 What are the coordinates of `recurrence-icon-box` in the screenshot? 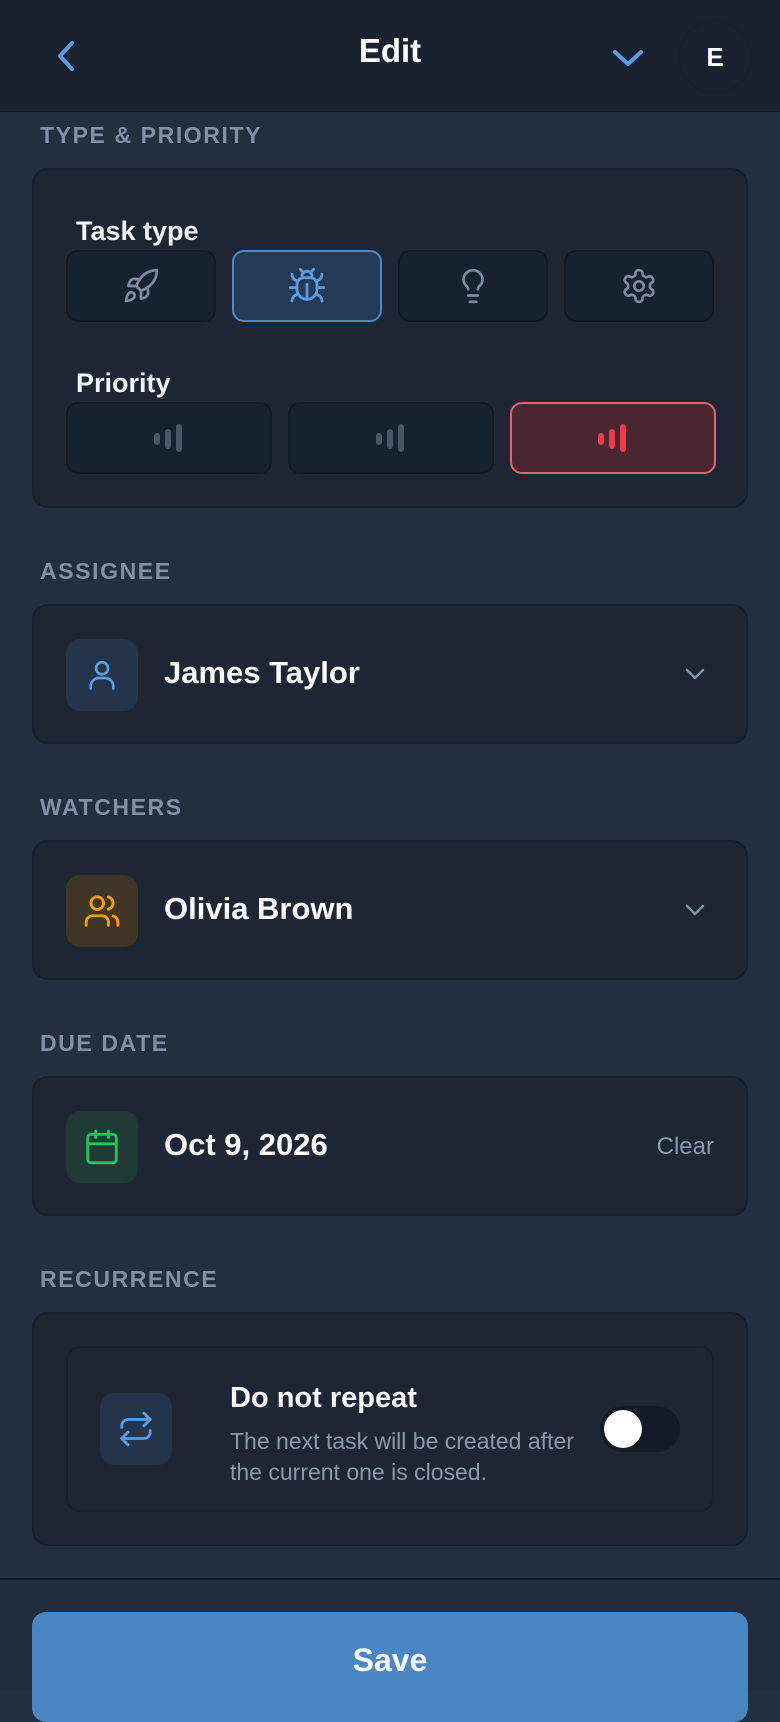 It's located at (136, 1429).